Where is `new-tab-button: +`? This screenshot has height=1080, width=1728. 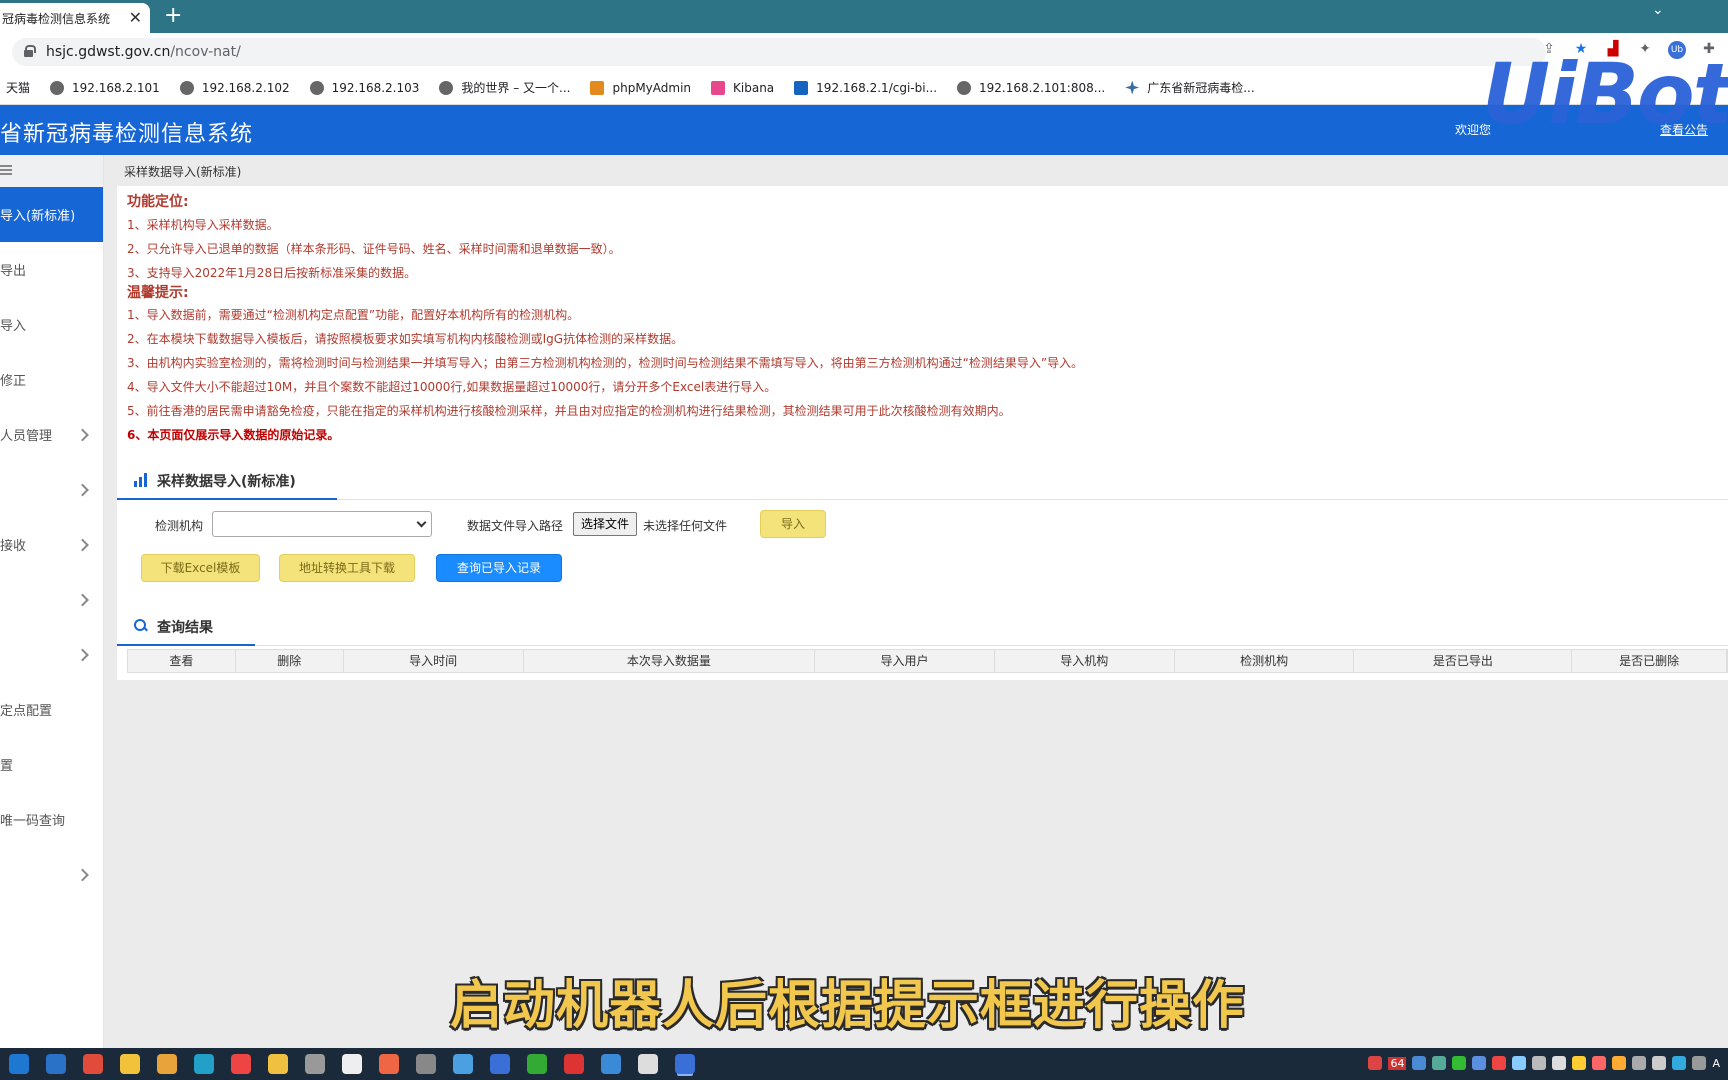 new-tab-button: + is located at coordinates (173, 15).